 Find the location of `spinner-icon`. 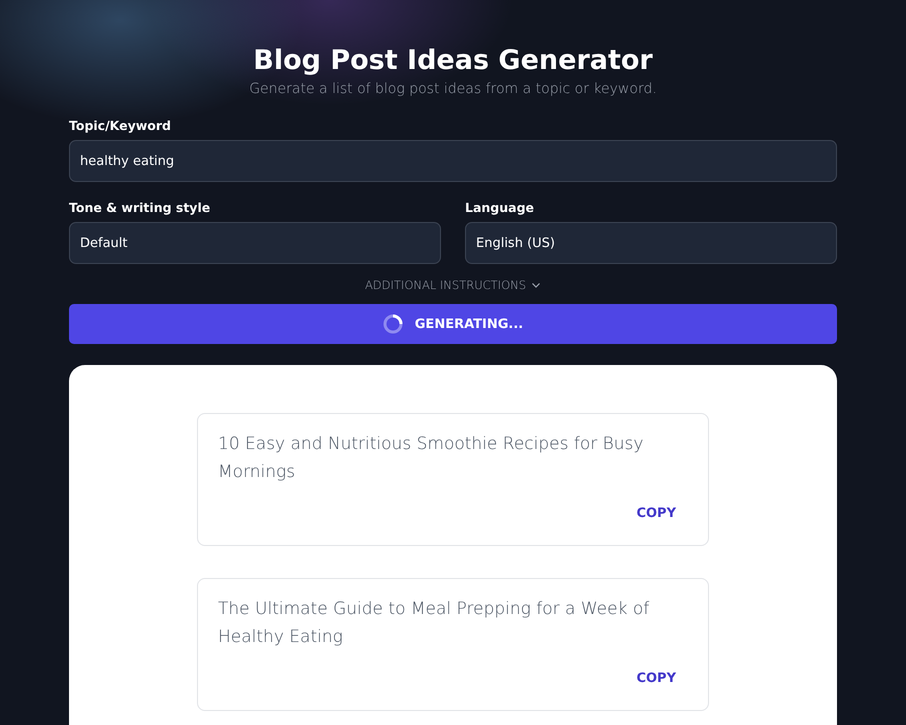

spinner-icon is located at coordinates (392, 324).